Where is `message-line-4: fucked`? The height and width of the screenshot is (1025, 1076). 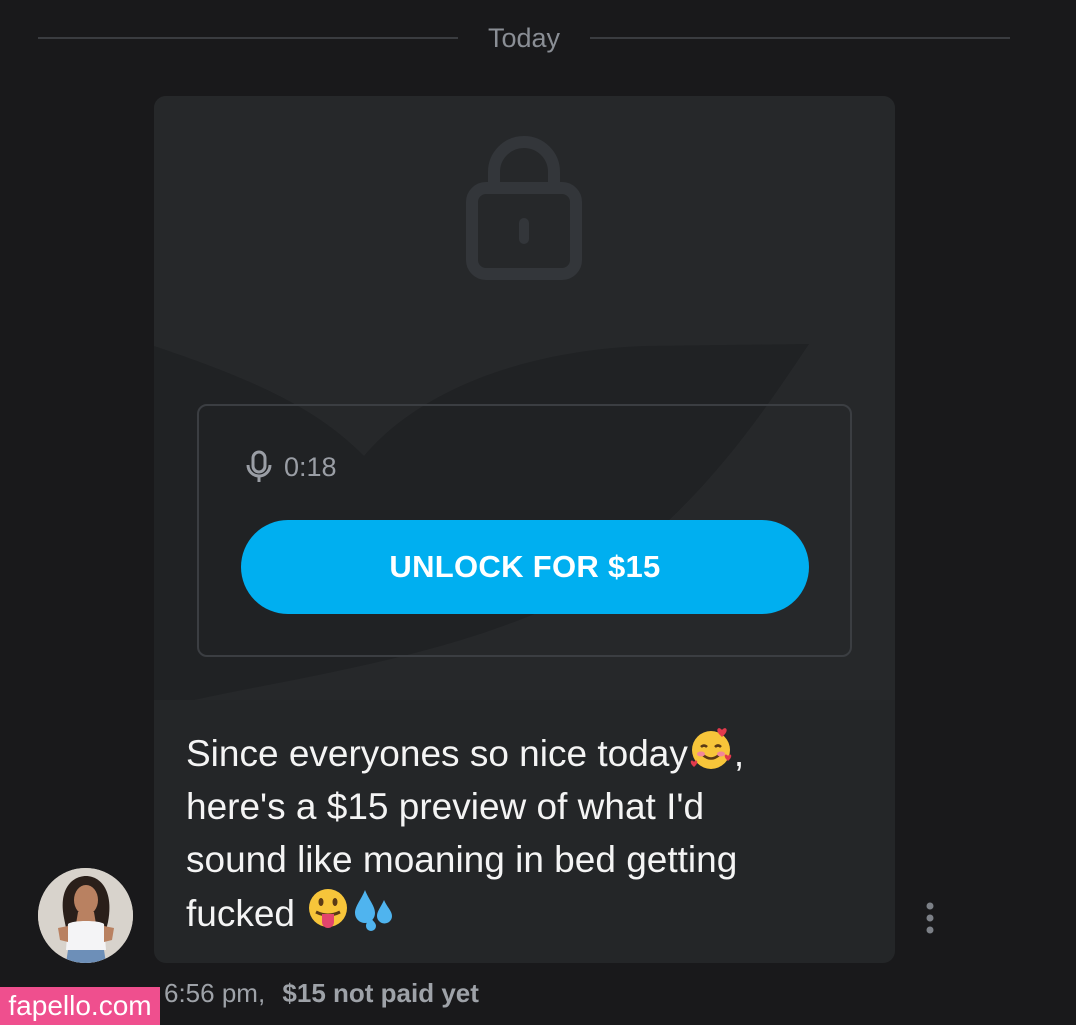
message-line-4: fucked is located at coordinates (526, 913).